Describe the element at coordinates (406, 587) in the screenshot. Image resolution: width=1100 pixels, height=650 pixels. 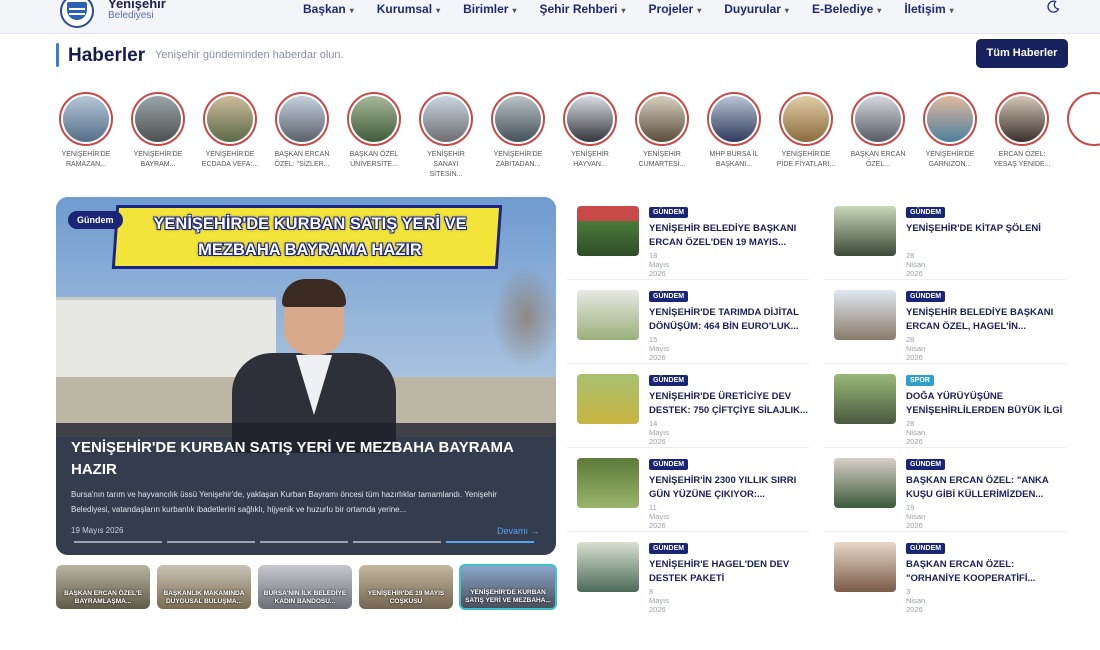
I see `slider-thumbnail: YENİŞEHİR'DE 19 MAYIS COŞKUSU` at that location.